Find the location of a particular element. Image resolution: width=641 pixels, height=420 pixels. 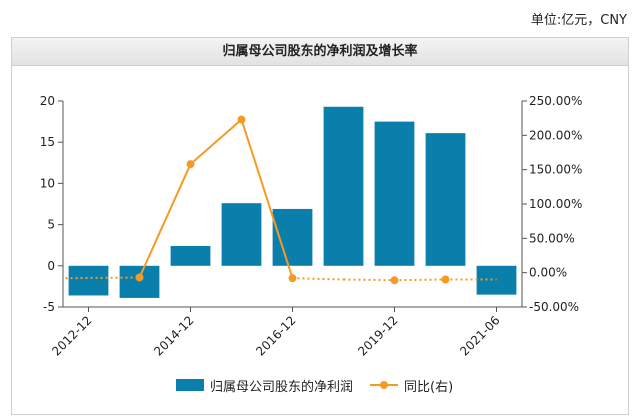

chart-legend: 归属母公司股东的净利润 同比(右) is located at coordinates (320, 385).